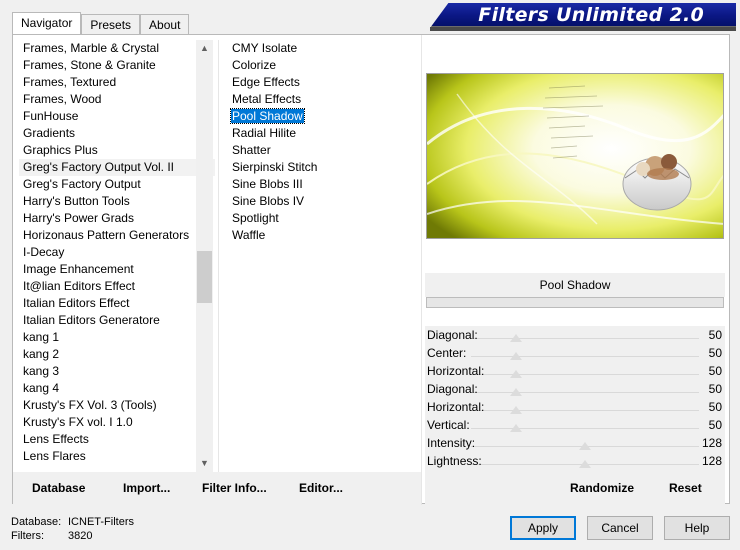 The height and width of the screenshot is (550, 740). Describe the element at coordinates (454, 461) in the screenshot. I see `parameter-label: Lightness:` at that location.